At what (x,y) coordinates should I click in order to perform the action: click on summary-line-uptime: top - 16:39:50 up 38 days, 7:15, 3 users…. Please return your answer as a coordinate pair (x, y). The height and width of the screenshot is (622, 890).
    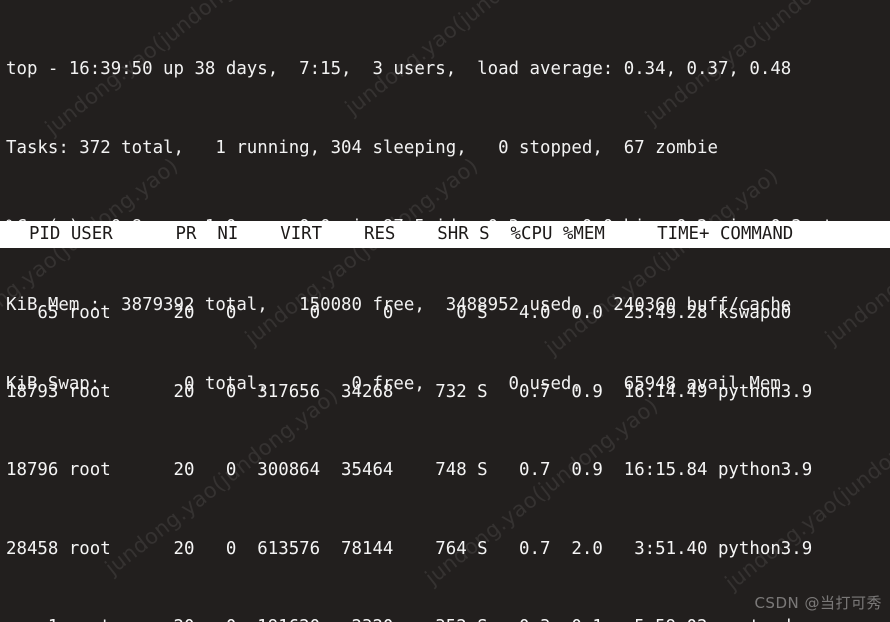
    Looking at the image, I should click on (399, 69).